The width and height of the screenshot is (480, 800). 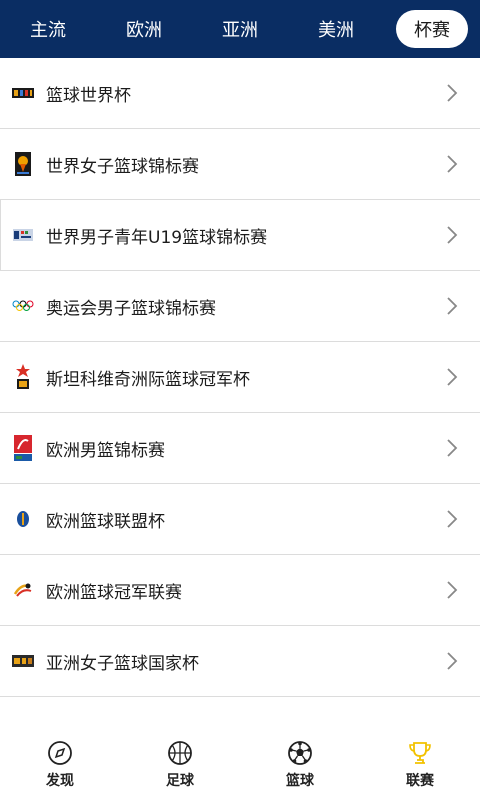 I want to click on tab-europe: 欧洲, so click(x=144, y=29).